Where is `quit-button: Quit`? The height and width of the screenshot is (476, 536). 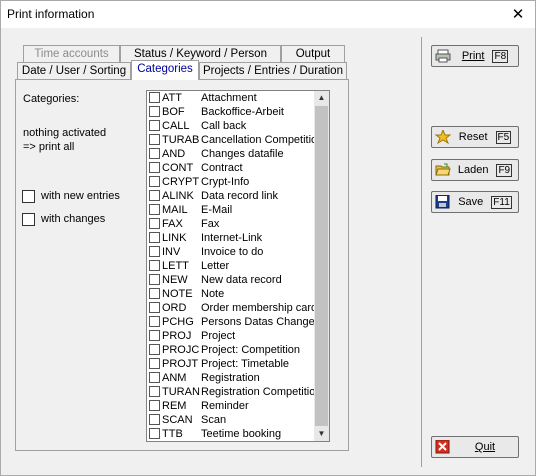 quit-button: Quit is located at coordinates (475, 447).